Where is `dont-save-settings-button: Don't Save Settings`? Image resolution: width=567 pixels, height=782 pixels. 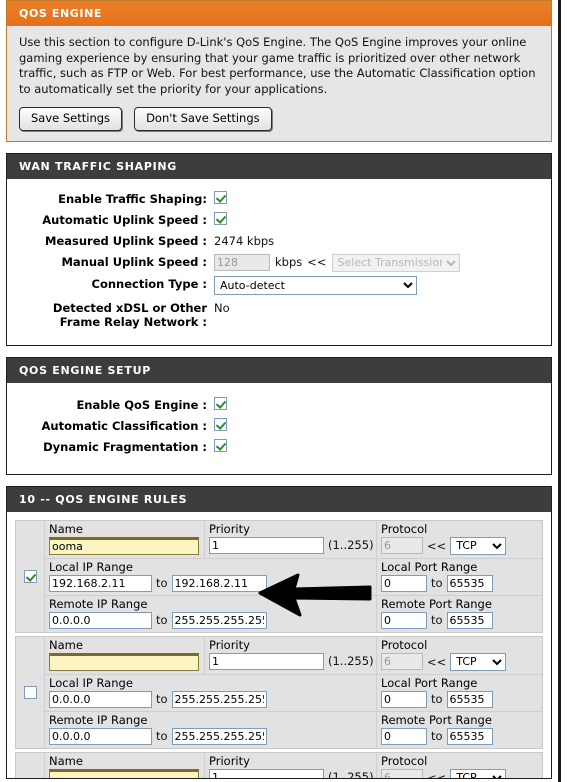
dont-save-settings-button: Don't Save Settings is located at coordinates (203, 119).